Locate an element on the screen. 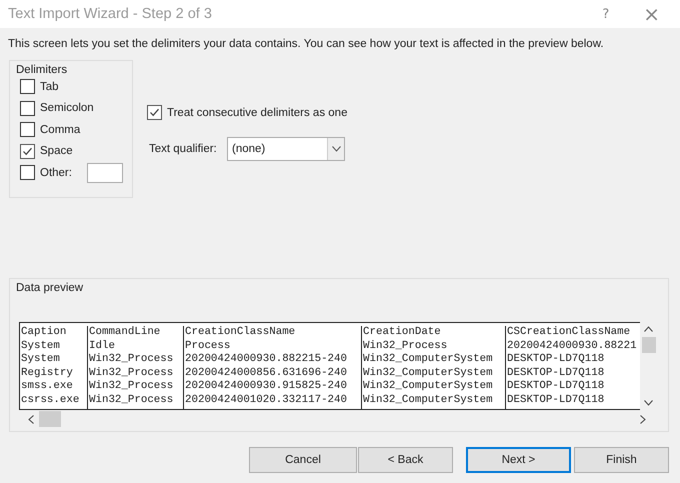 This screenshot has width=680, height=483. dialog-button: Cancel is located at coordinates (303, 460).